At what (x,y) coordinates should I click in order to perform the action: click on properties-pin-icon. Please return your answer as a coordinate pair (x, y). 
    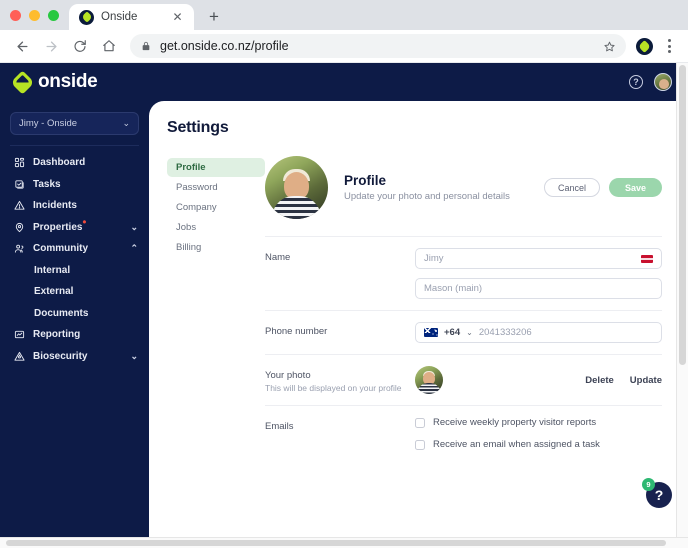
    Looking at the image, I should click on (19, 227).